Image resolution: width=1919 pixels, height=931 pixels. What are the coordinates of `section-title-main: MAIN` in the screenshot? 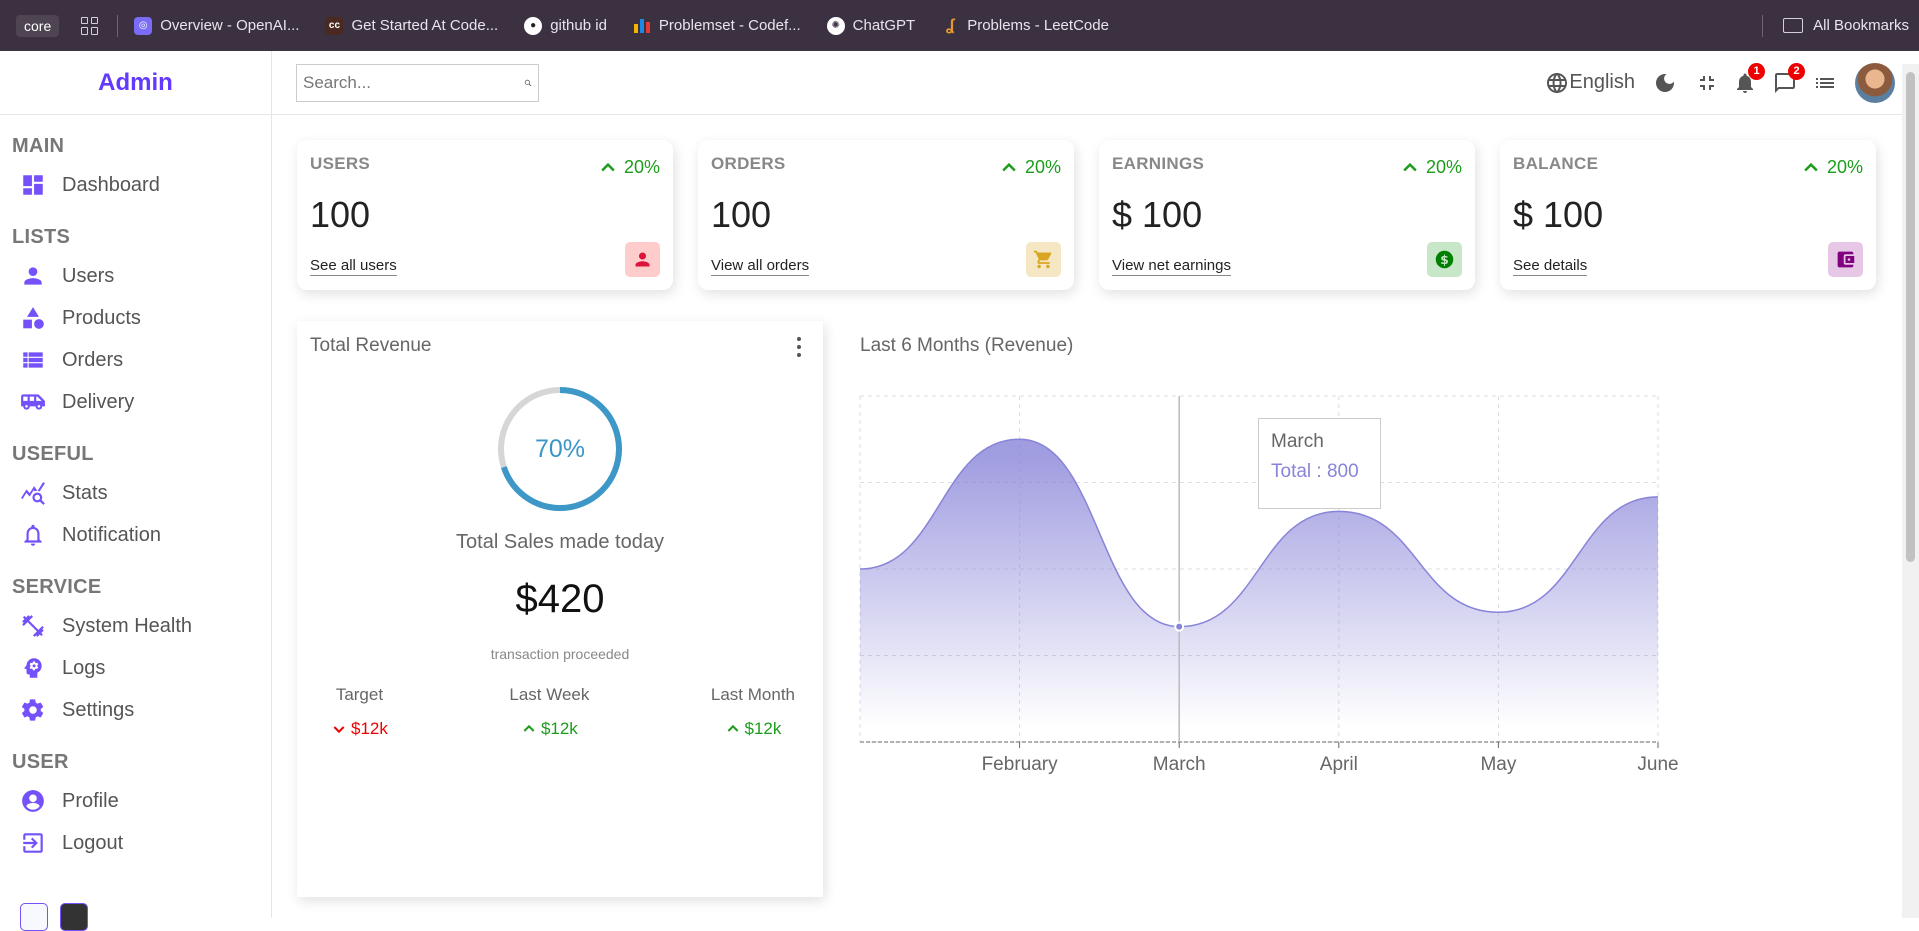 It's located at (38, 146).